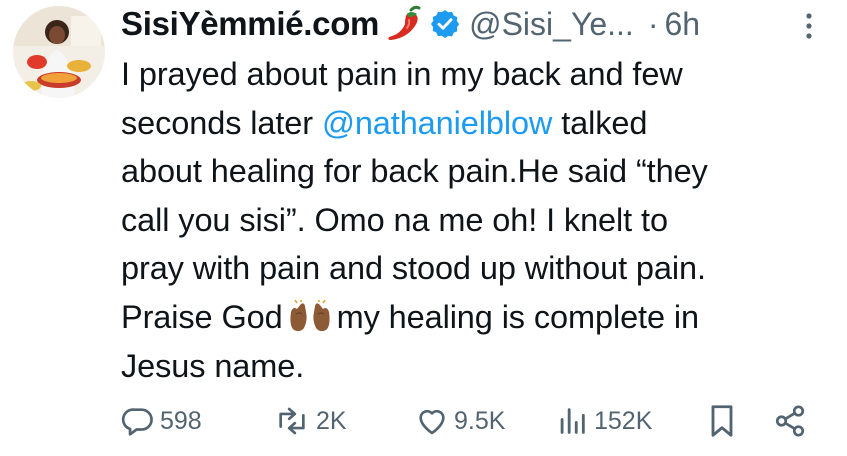 This screenshot has width=847, height=456. Describe the element at coordinates (181, 420) in the screenshot. I see `reply-count: 598` at that location.